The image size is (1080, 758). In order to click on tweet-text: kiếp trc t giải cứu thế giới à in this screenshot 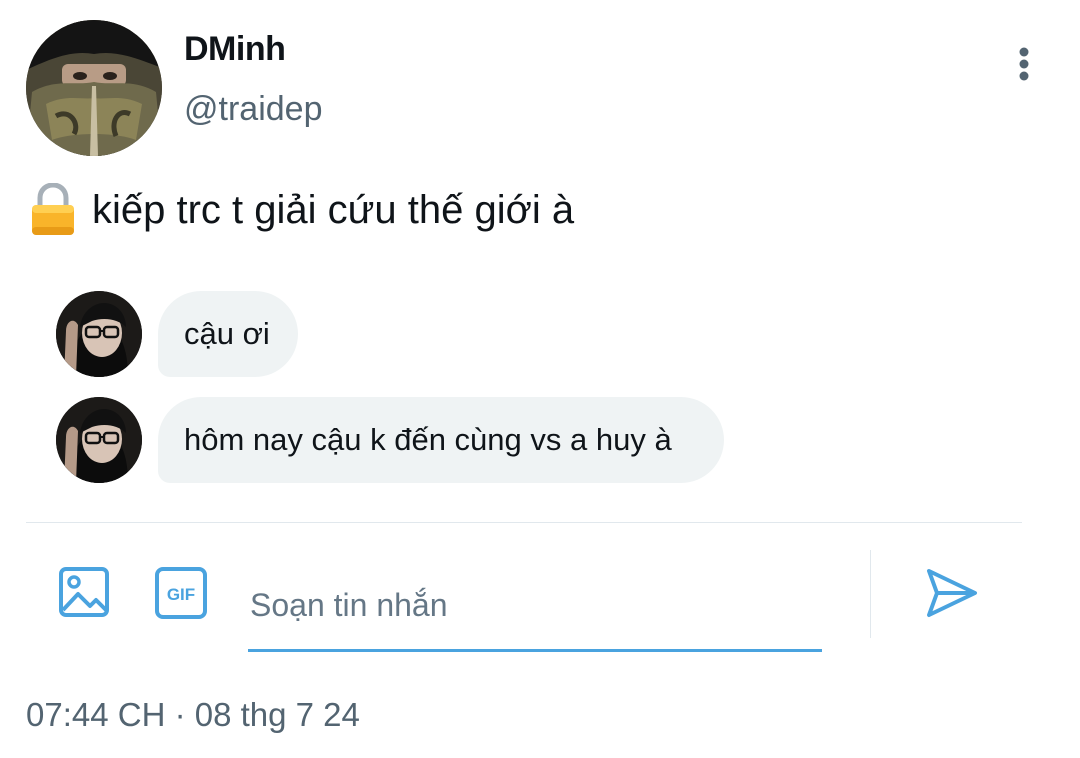, I will do `click(333, 209)`.